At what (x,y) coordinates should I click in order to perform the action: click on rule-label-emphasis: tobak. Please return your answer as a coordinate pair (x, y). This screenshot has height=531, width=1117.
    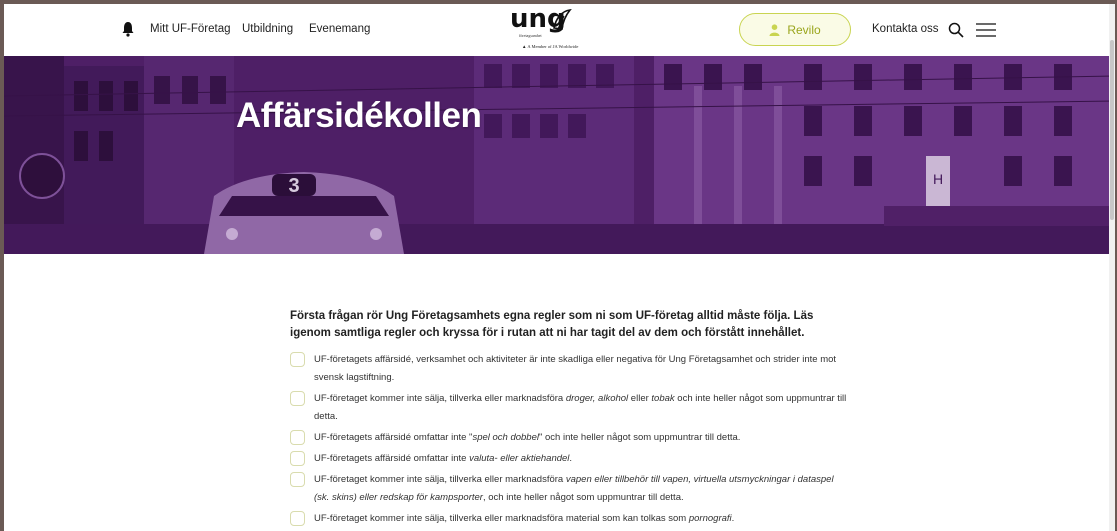
    Looking at the image, I should click on (663, 398).